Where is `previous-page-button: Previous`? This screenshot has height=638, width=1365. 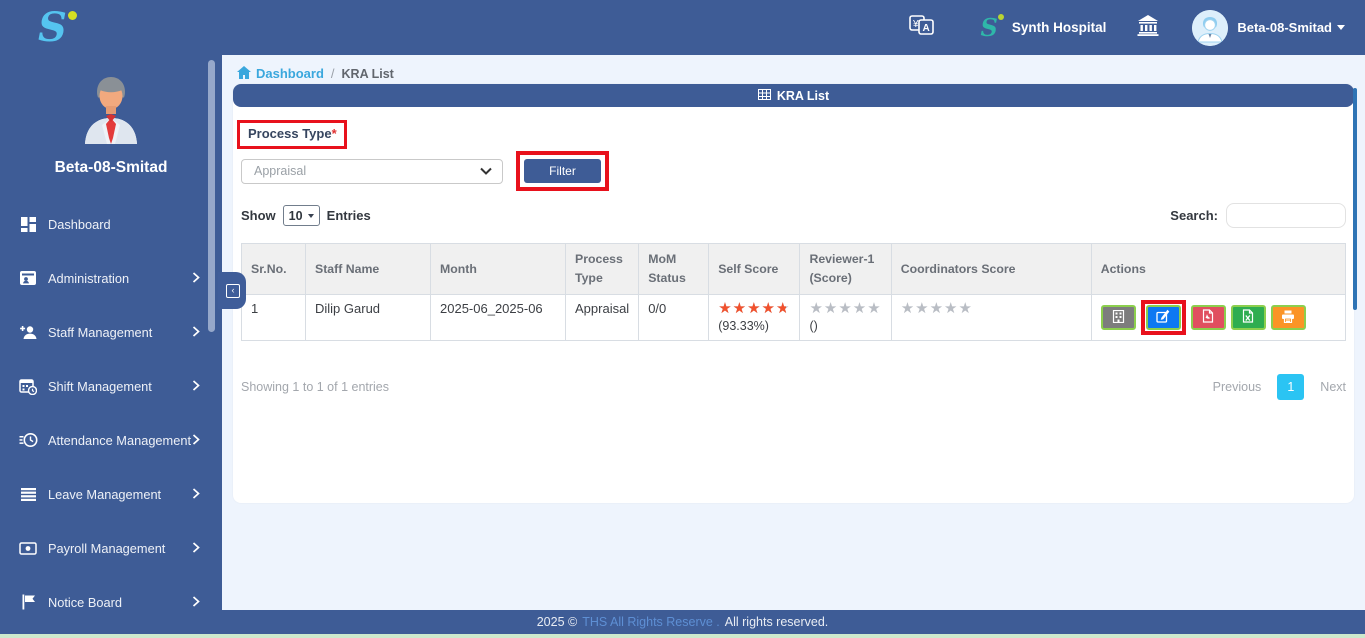 previous-page-button: Previous is located at coordinates (1237, 387).